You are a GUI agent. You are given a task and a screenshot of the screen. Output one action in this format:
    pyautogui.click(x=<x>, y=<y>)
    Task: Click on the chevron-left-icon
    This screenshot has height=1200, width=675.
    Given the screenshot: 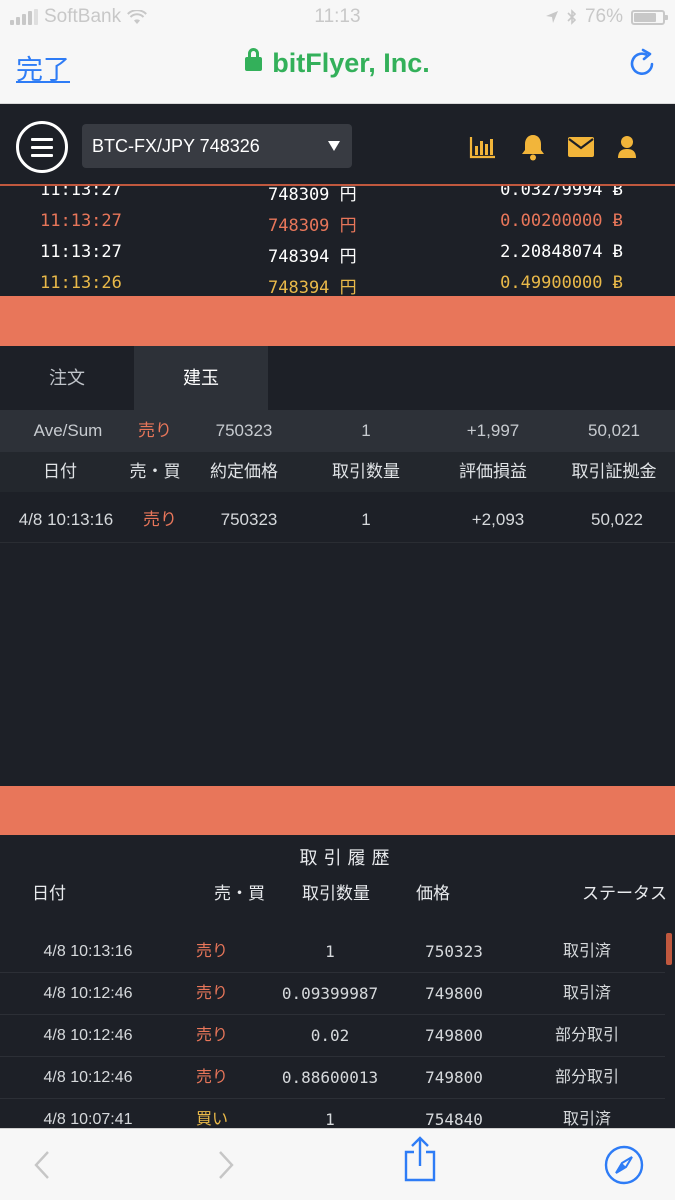 What is the action you would take?
    pyautogui.click(x=41, y=1165)
    